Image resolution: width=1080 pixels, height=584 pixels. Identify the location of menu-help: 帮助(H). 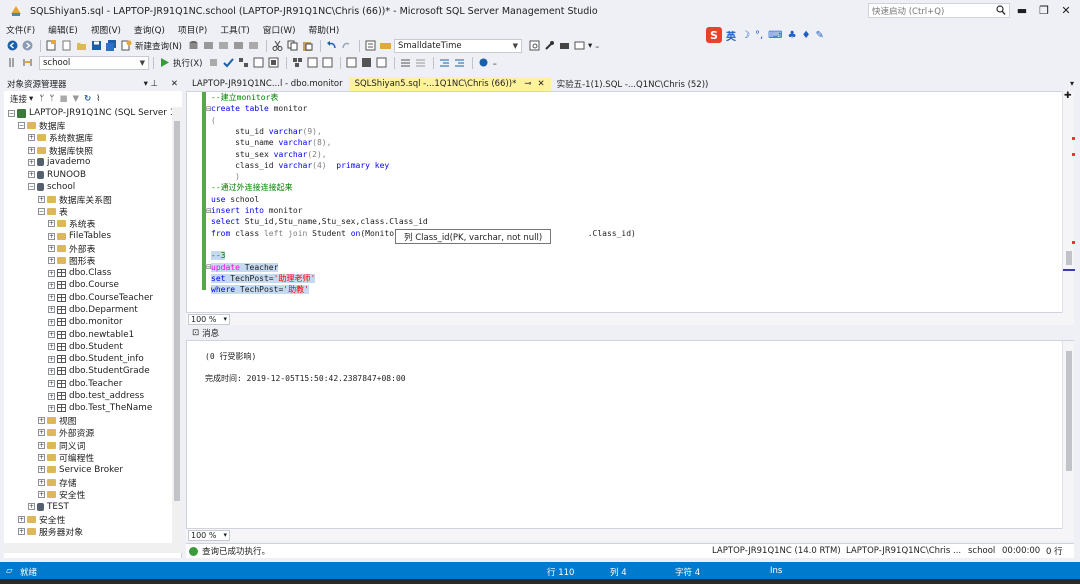
(324, 29).